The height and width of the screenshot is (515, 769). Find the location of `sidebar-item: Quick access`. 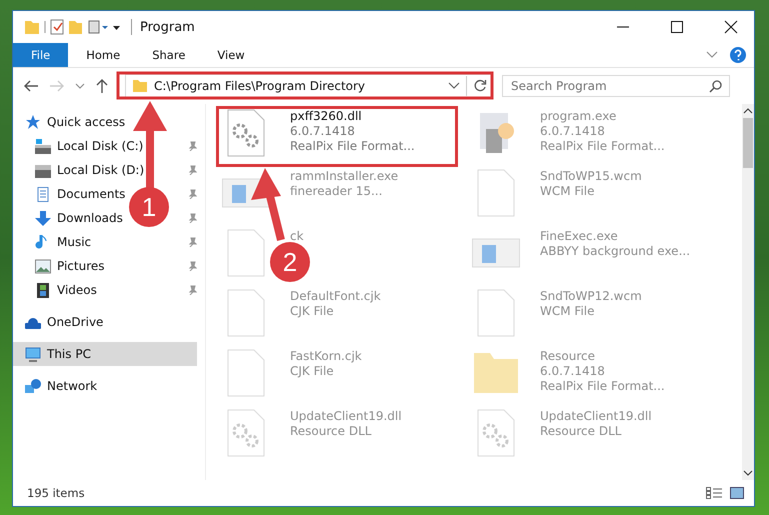

sidebar-item: Quick access is located at coordinates (71, 122).